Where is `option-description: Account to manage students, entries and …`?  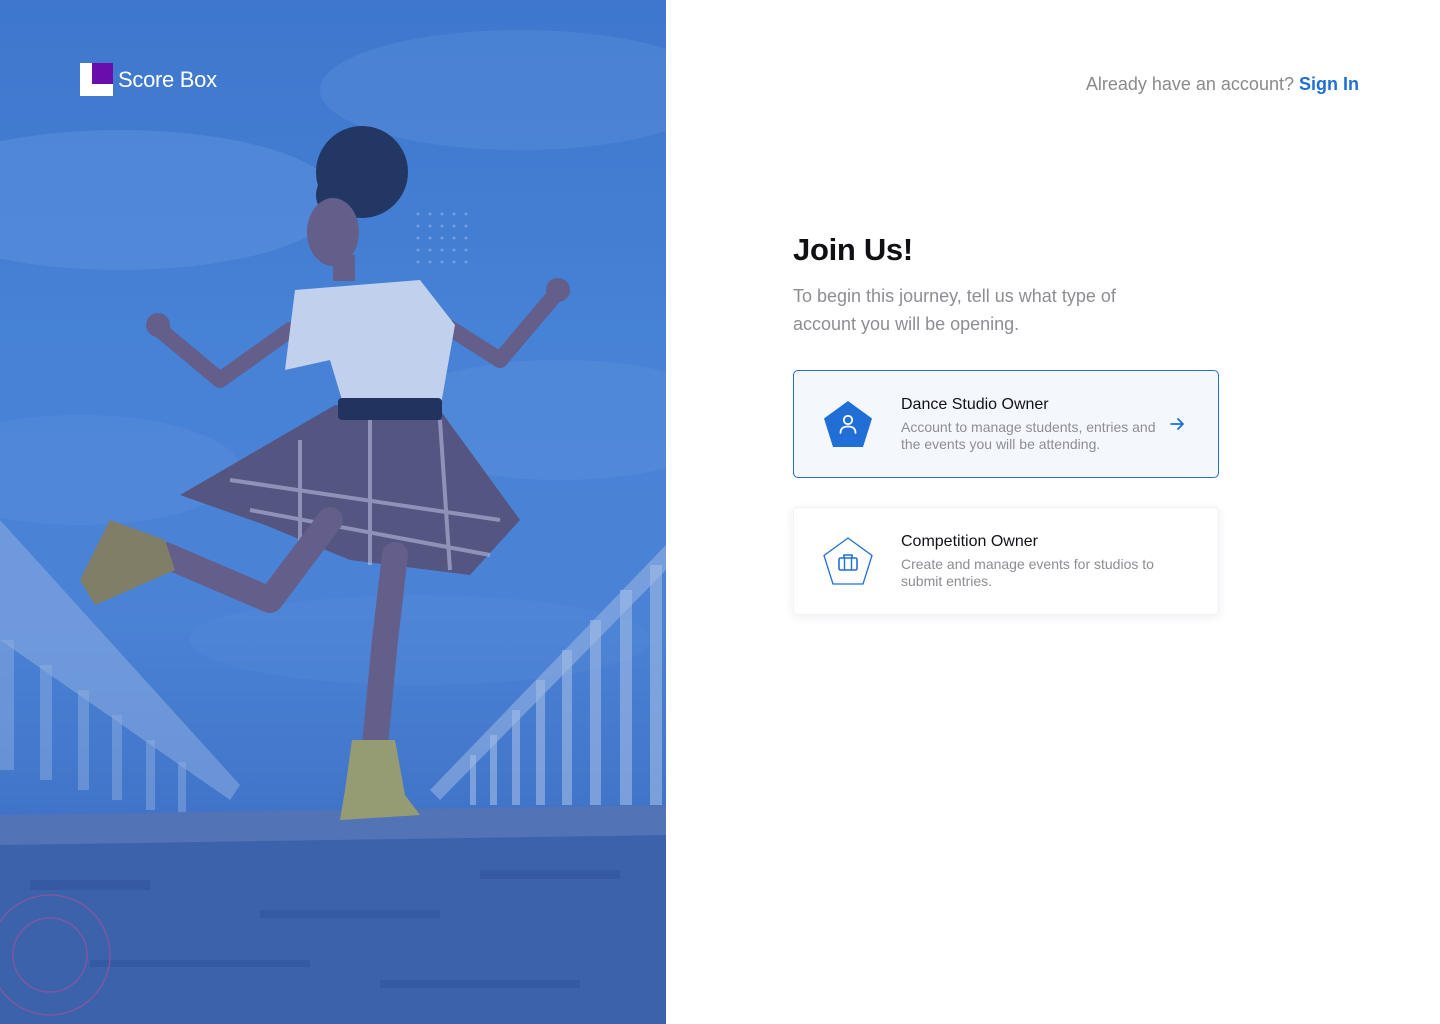
option-description: Account to manage students, entries and … is located at coordinates (1028, 435).